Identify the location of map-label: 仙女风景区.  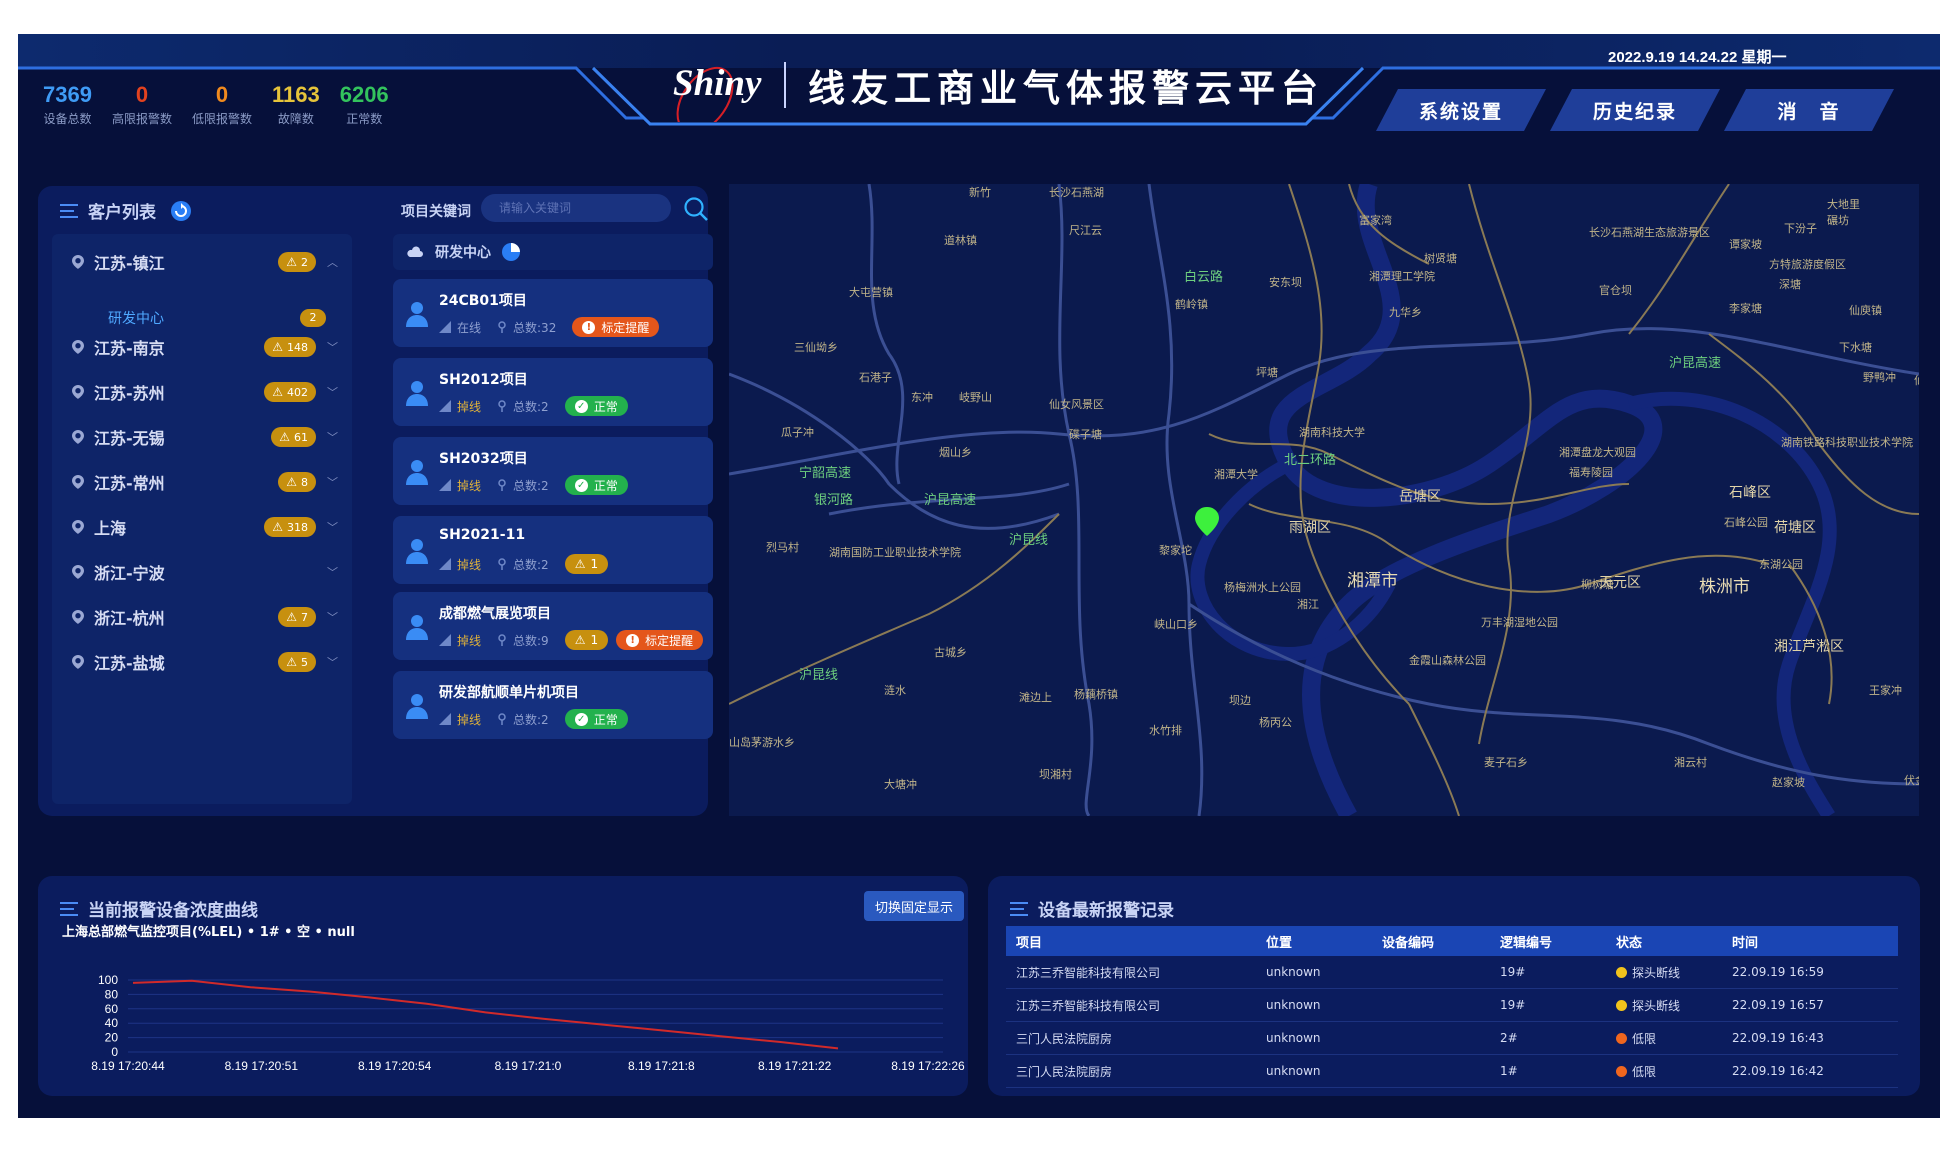
(1076, 404).